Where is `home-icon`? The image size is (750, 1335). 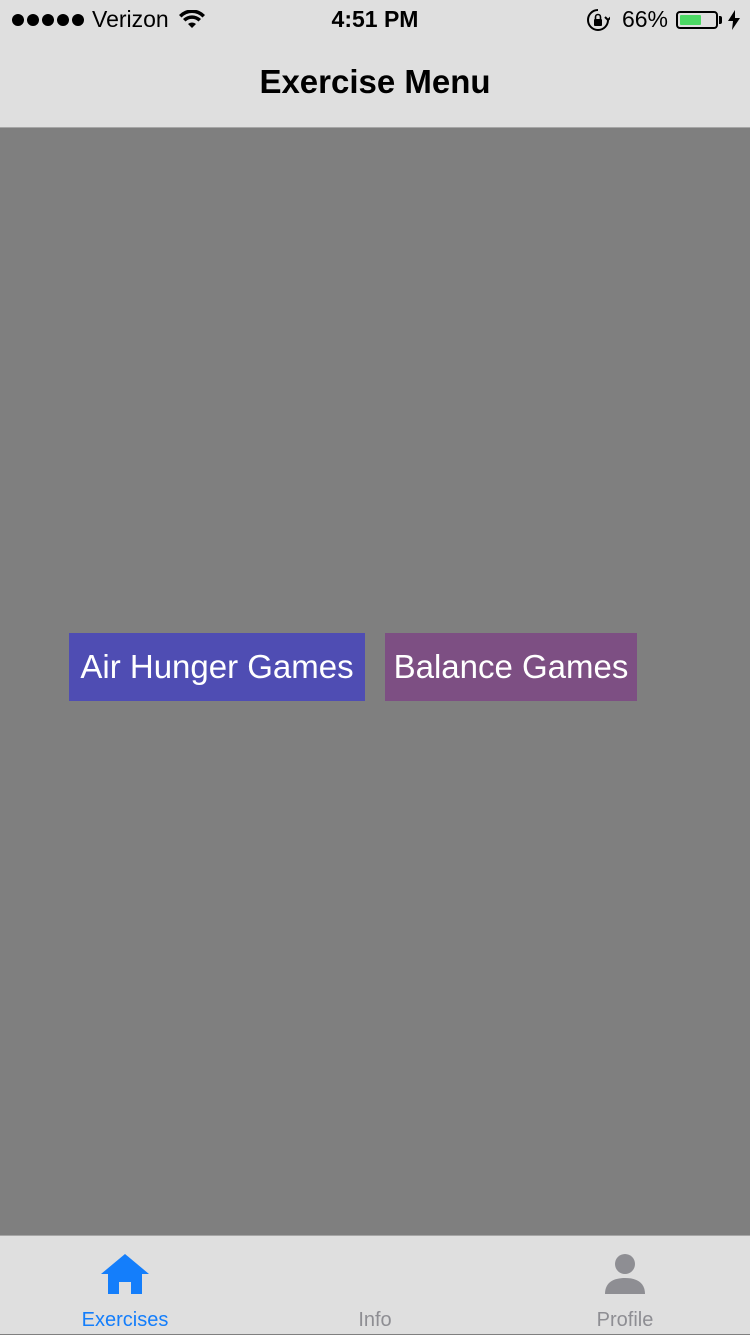 home-icon is located at coordinates (125, 1274).